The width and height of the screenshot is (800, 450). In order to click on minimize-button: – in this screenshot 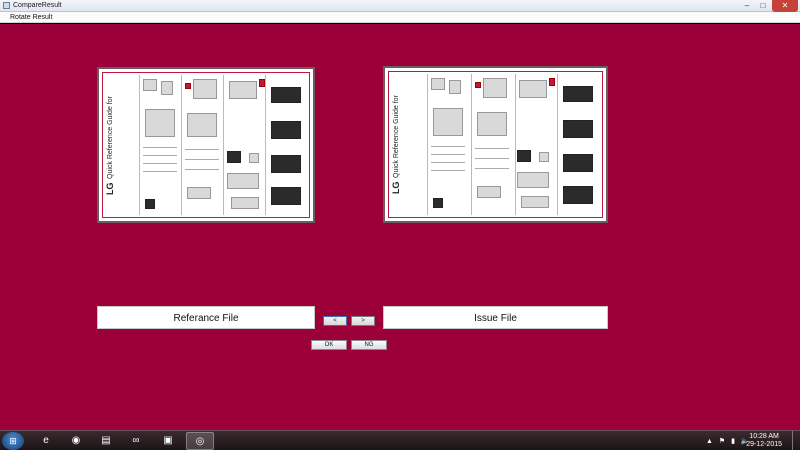, I will do `click(747, 6)`.